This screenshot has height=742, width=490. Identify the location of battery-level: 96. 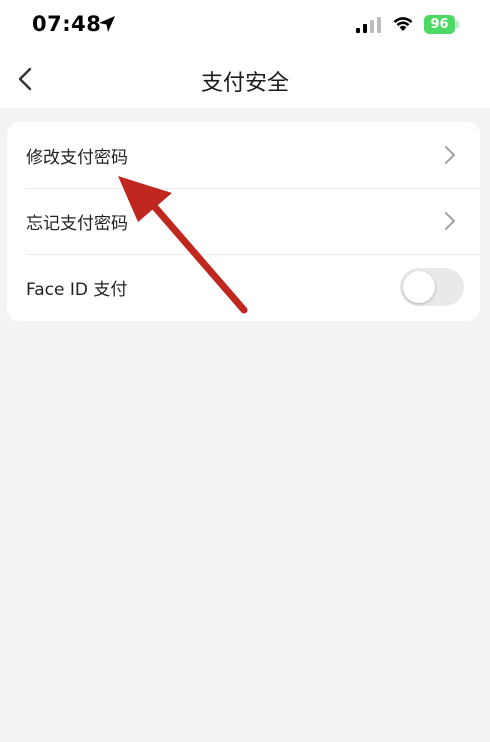
(439, 24).